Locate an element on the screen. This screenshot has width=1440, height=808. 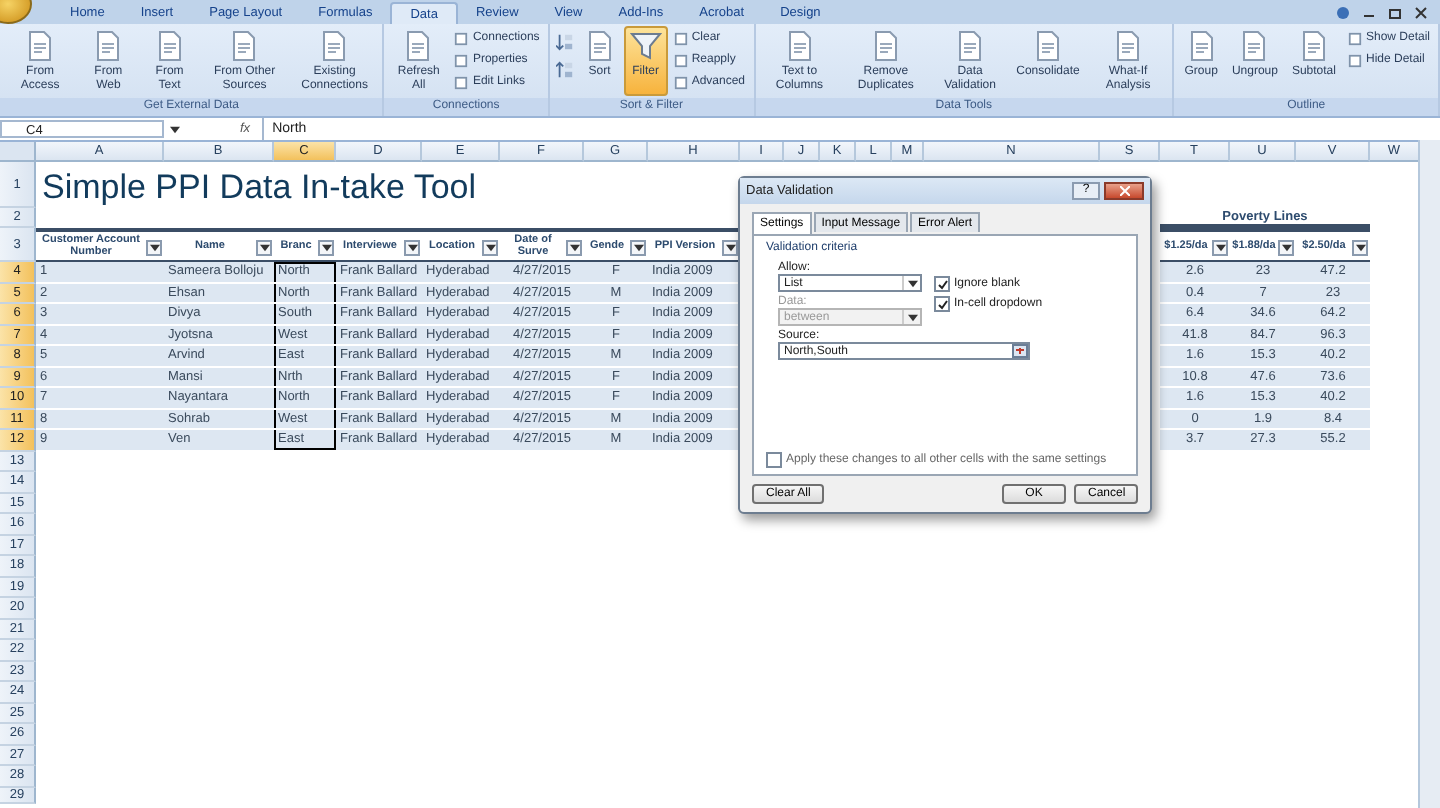
funnel-icon is located at coordinates (645, 46).